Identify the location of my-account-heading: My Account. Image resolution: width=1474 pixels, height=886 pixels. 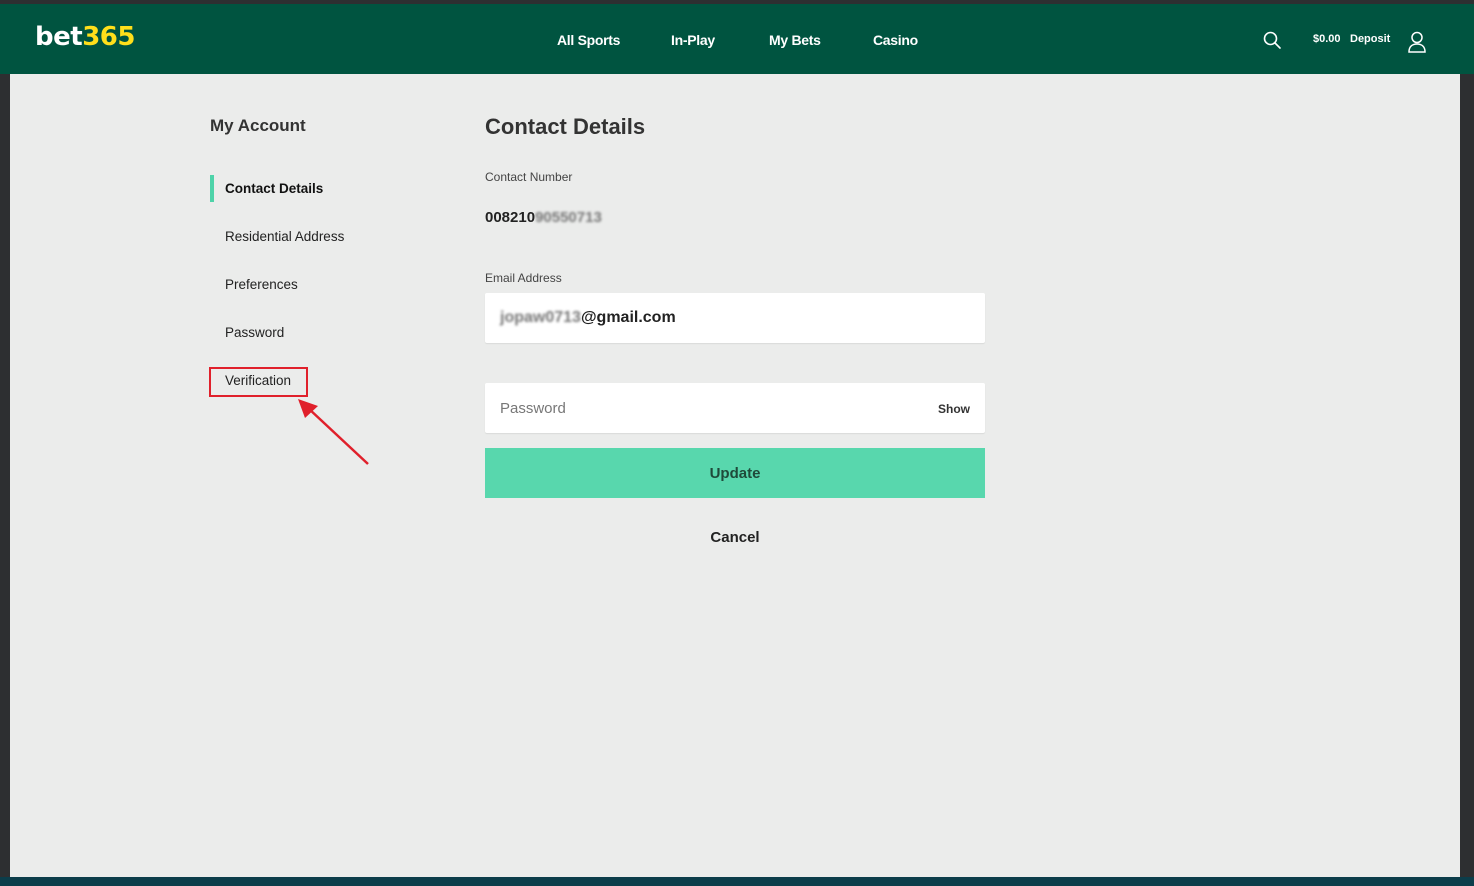
(258, 125).